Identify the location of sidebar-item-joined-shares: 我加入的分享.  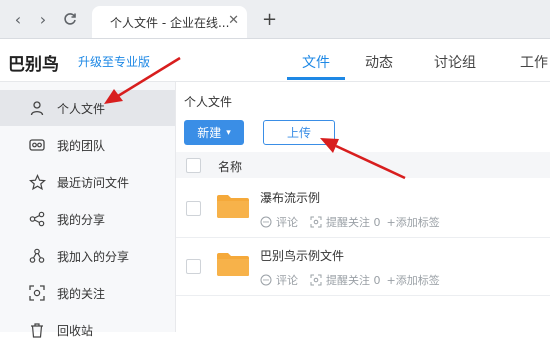
(87, 256).